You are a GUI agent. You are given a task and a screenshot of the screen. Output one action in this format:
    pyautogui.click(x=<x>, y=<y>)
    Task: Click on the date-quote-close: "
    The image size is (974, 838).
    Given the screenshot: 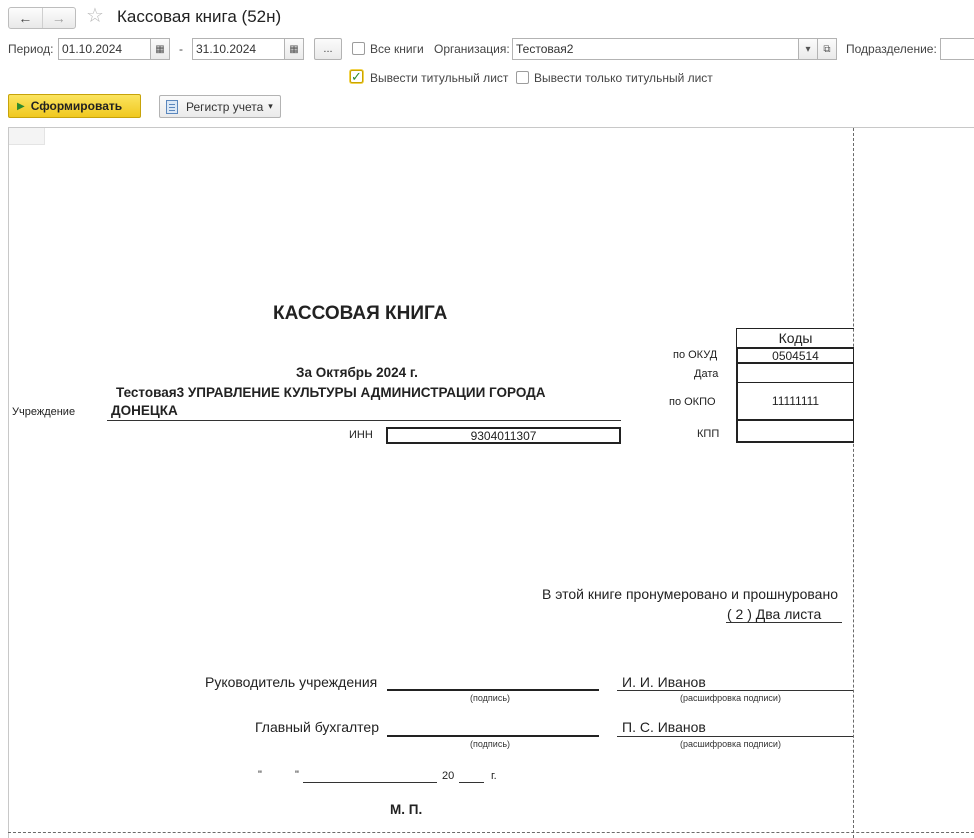 What is the action you would take?
    pyautogui.click(x=297, y=775)
    